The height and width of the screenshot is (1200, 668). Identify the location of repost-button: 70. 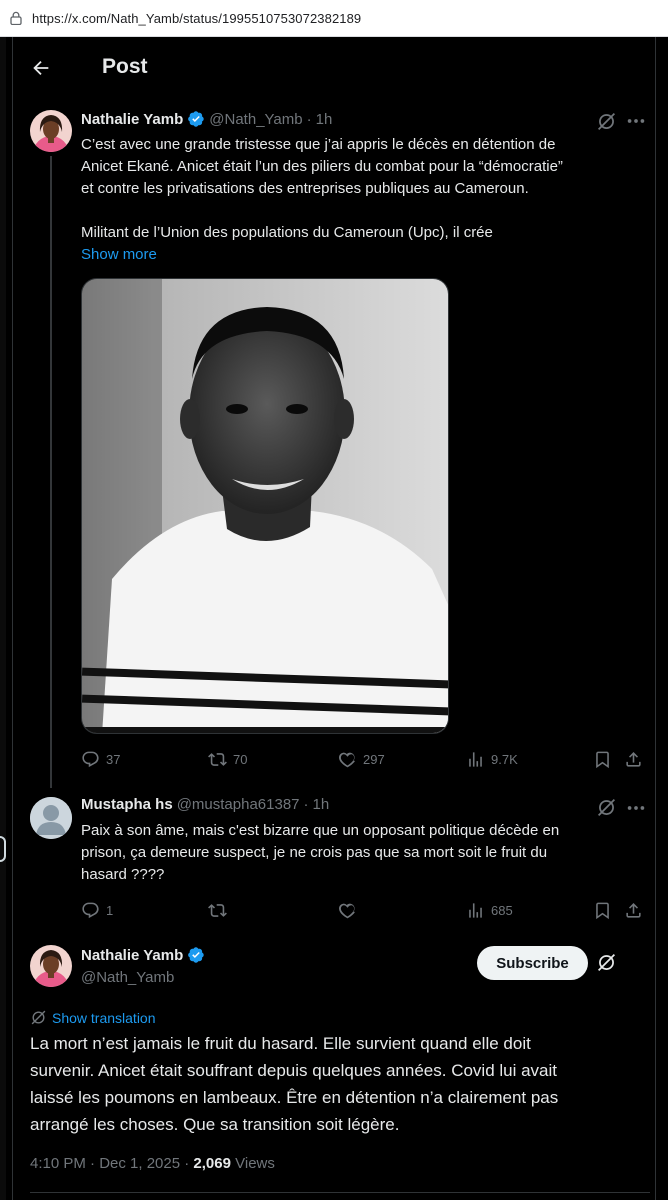
(227, 759).